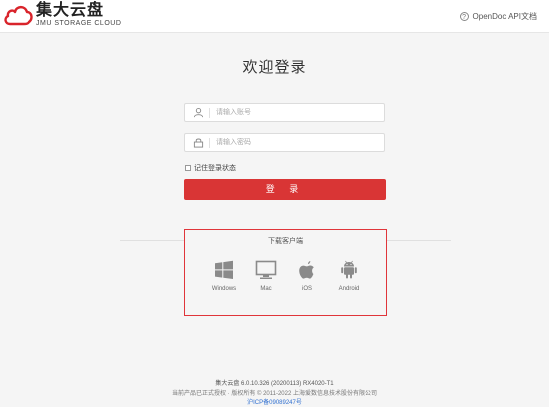  Describe the element at coordinates (274, 67) in the screenshot. I see `page-title: 欢迎登录` at that location.